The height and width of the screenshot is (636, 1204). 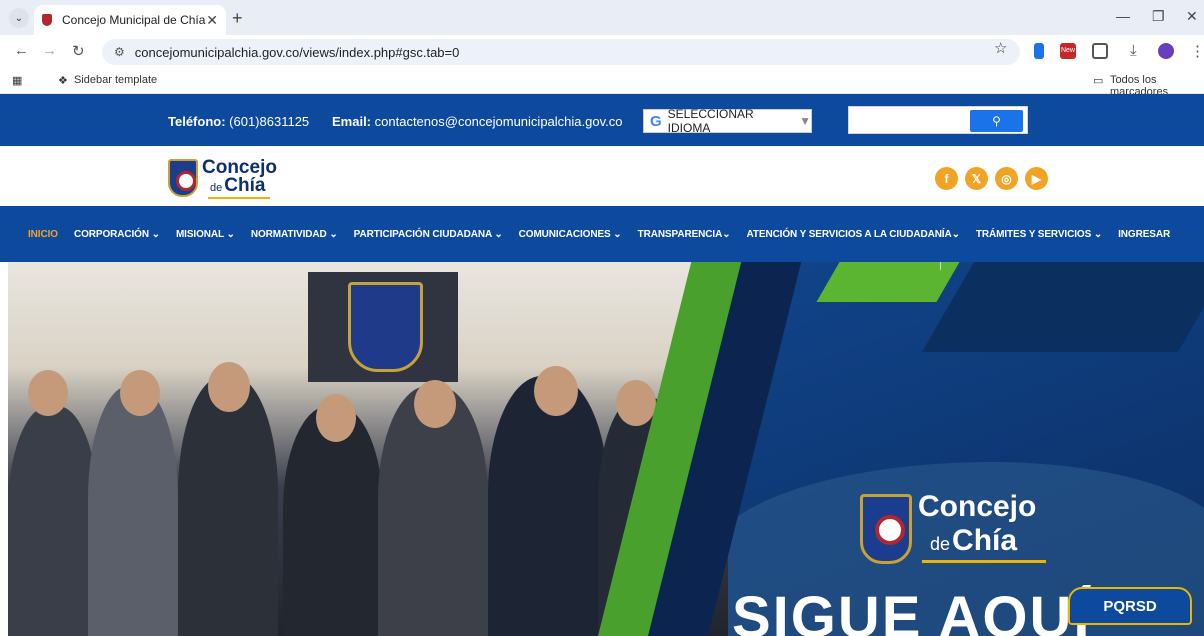 I want to click on tab-search-icon: ⌄, so click(x=19, y=18).